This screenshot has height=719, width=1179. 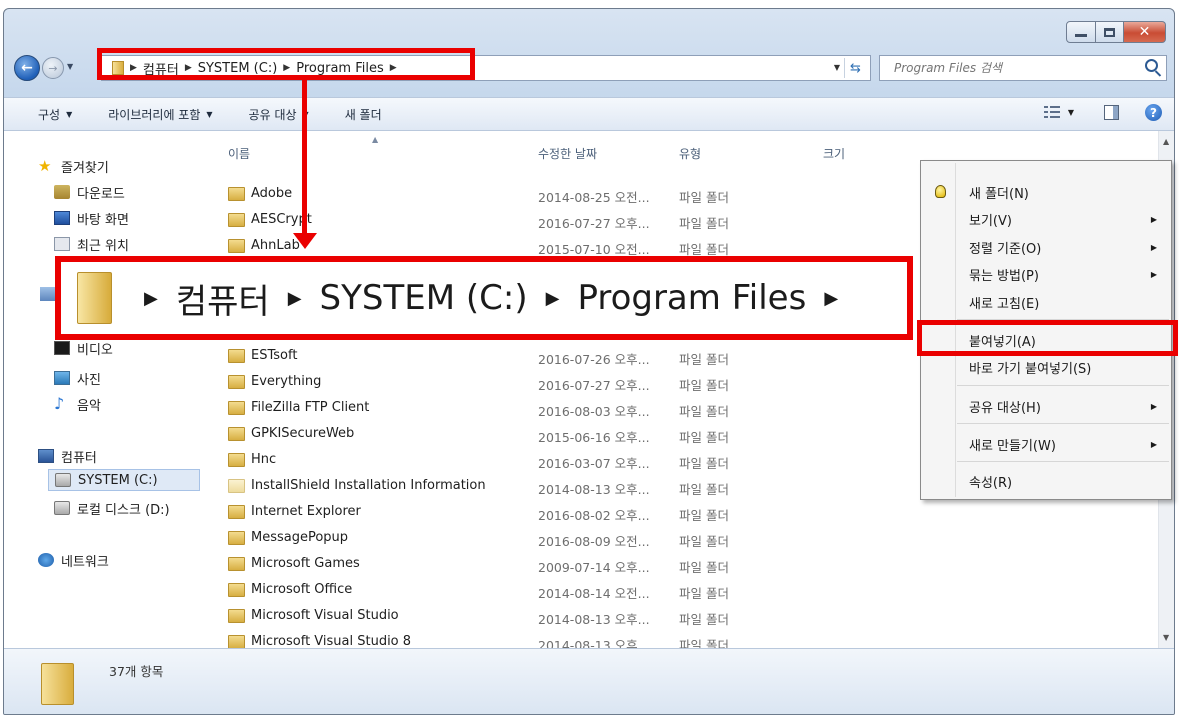 What do you see at coordinates (103, 246) in the screenshot?
I see `nav-label: 최근 위치` at bounding box center [103, 246].